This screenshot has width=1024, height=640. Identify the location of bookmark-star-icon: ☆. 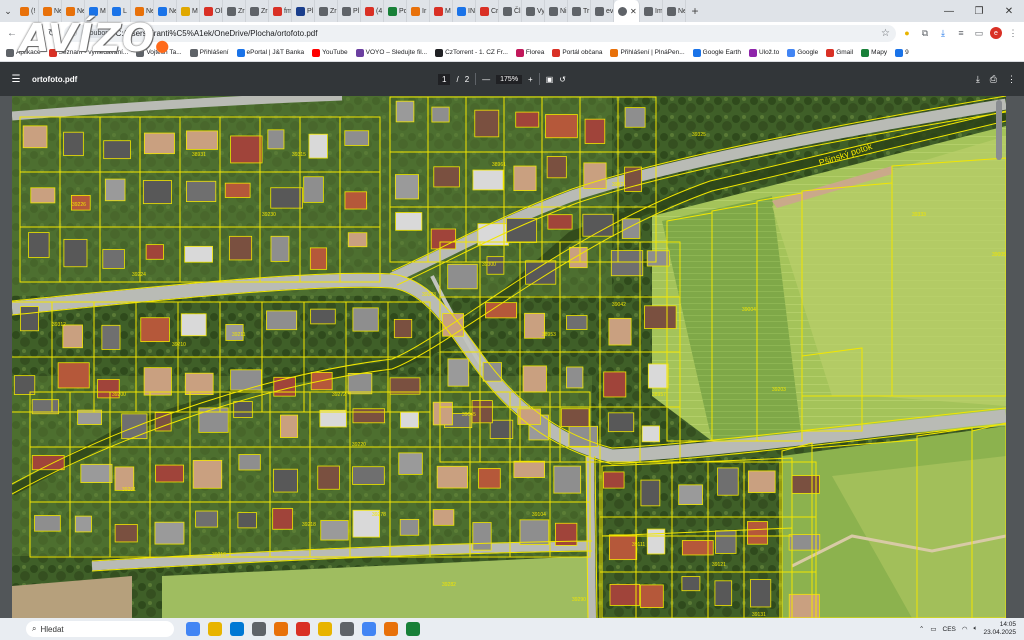
(885, 33).